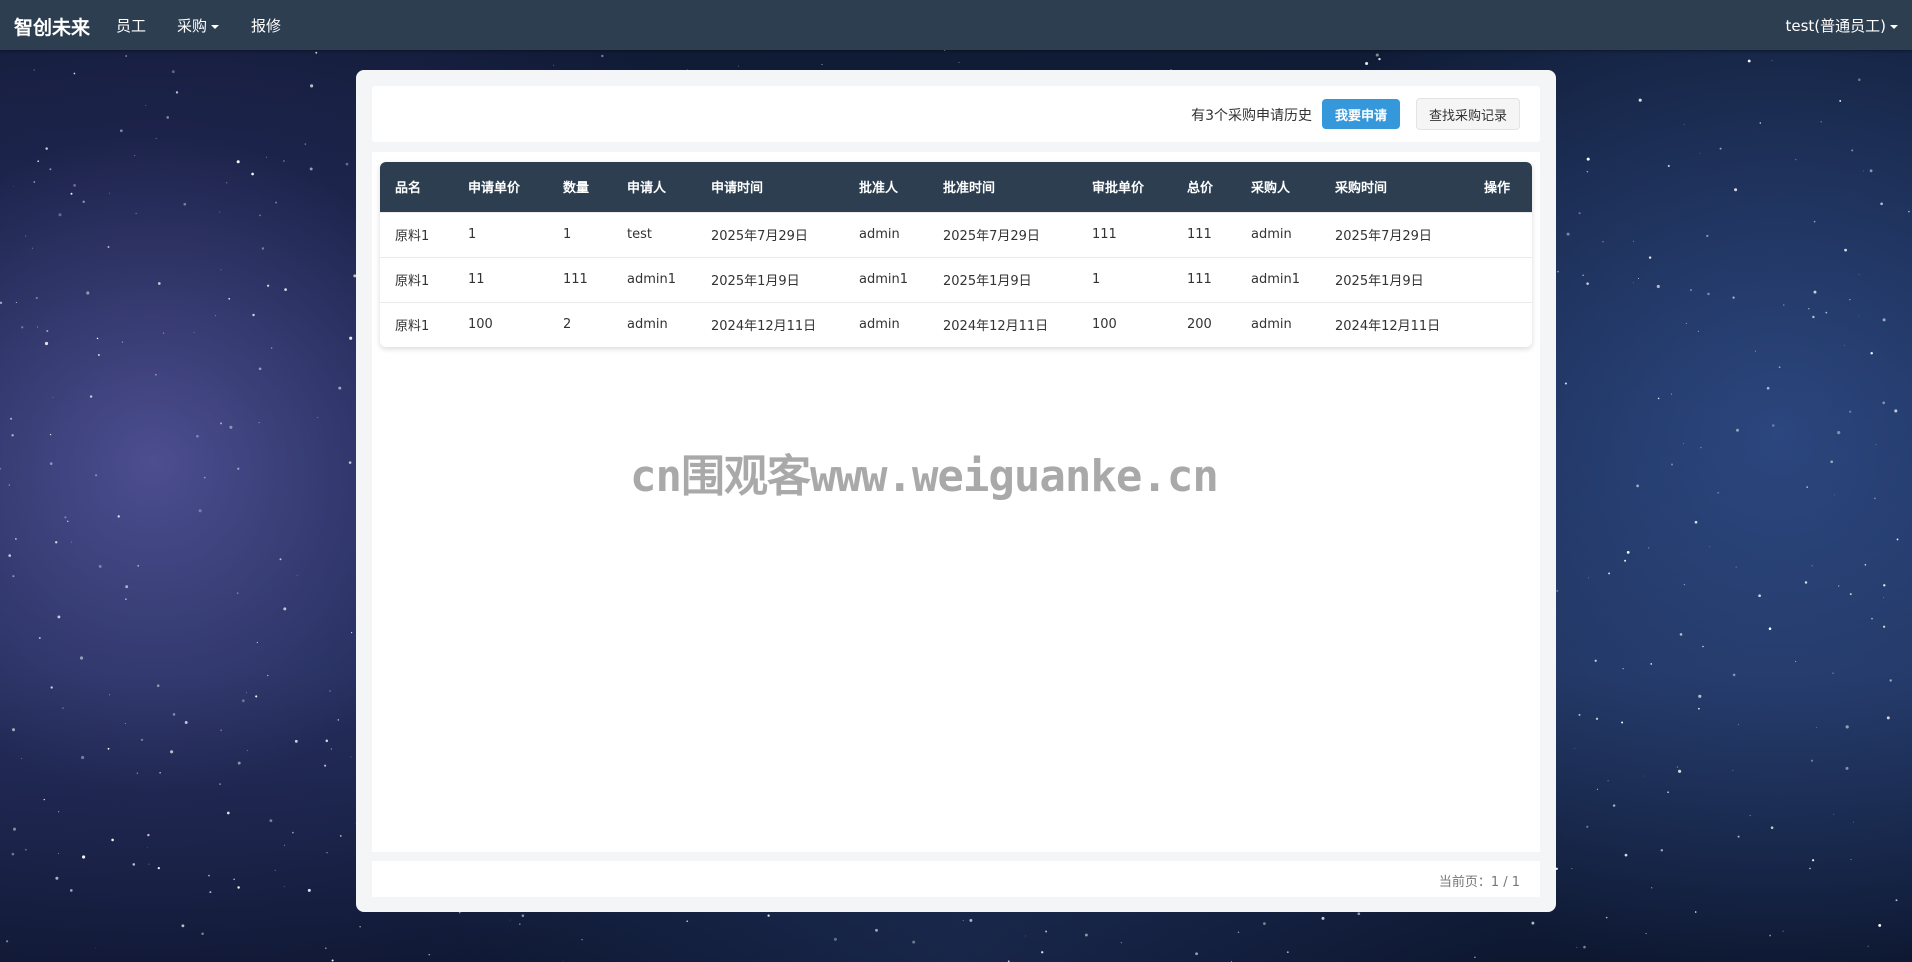  What do you see at coordinates (1468, 114) in the screenshot?
I see `search-records-button: 查找采购记录` at bounding box center [1468, 114].